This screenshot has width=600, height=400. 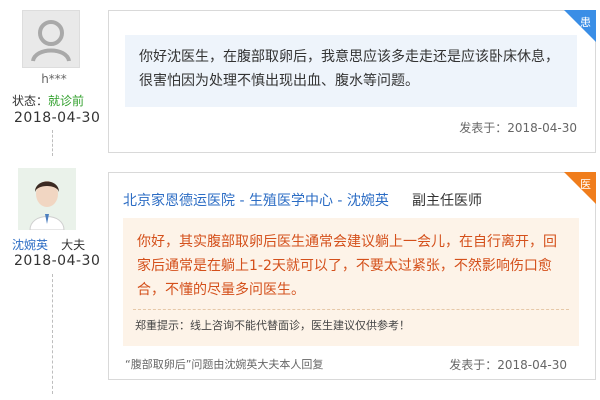 I want to click on doctor-avatar, so click(x=47, y=199).